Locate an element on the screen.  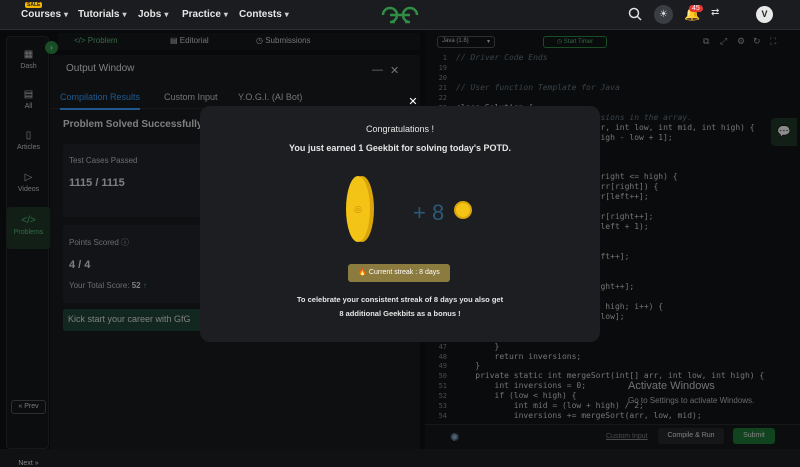
search-icon is located at coordinates (635, 15).